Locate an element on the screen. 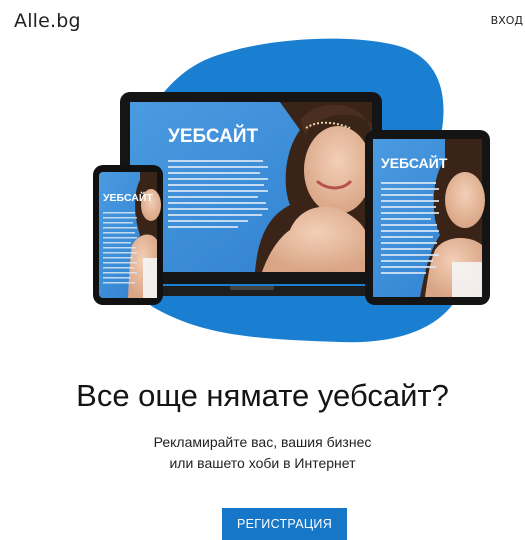 This screenshot has width=525, height=540. tablet-site-title: УЕБСАЙТ is located at coordinates (414, 162).